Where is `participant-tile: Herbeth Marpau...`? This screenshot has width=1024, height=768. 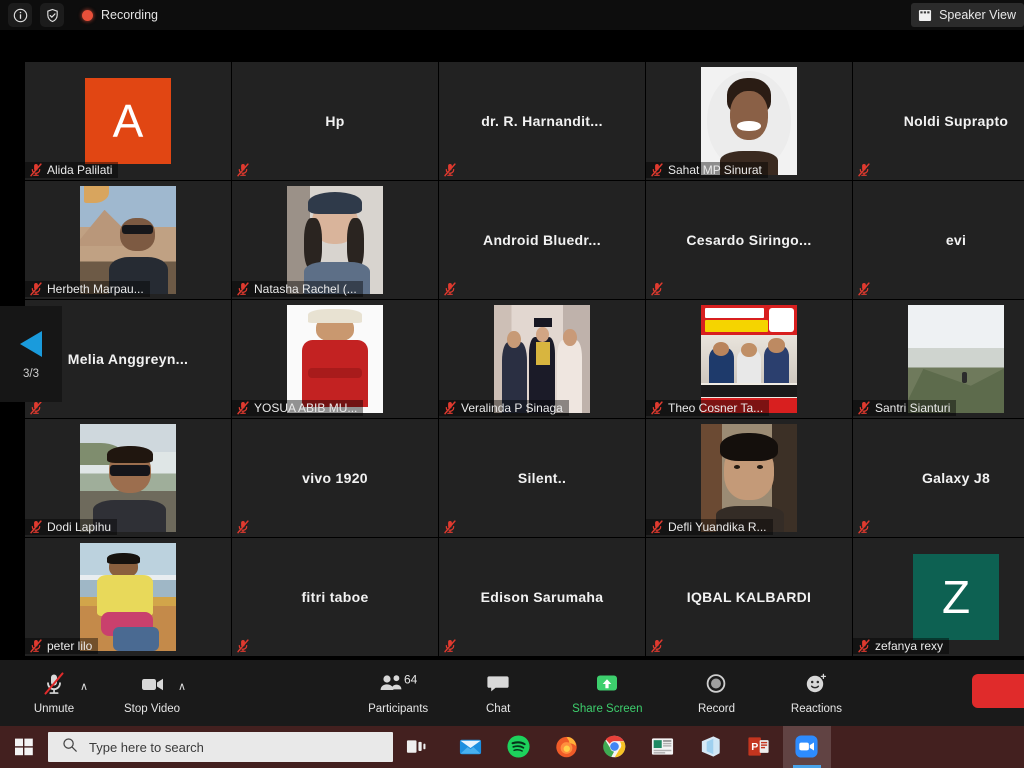 participant-tile: Herbeth Marpau... is located at coordinates (128, 240).